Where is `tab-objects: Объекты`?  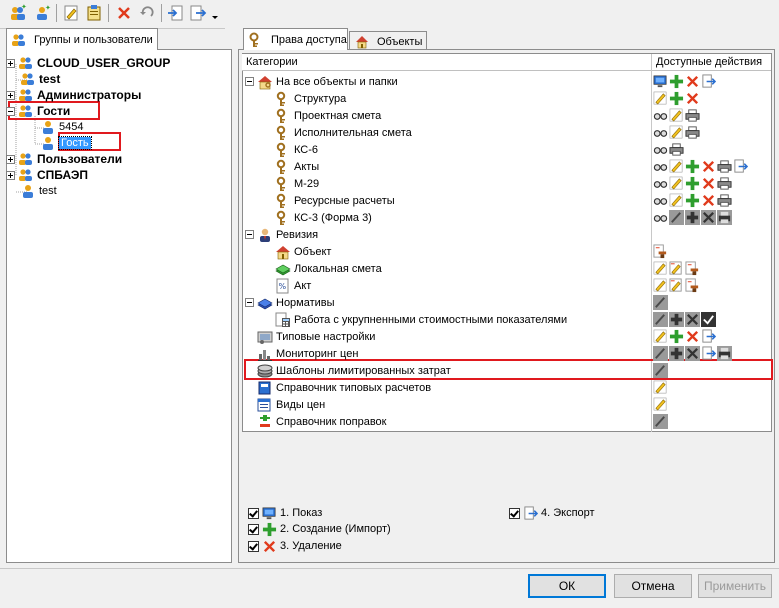 tab-objects: Объекты is located at coordinates (388, 41).